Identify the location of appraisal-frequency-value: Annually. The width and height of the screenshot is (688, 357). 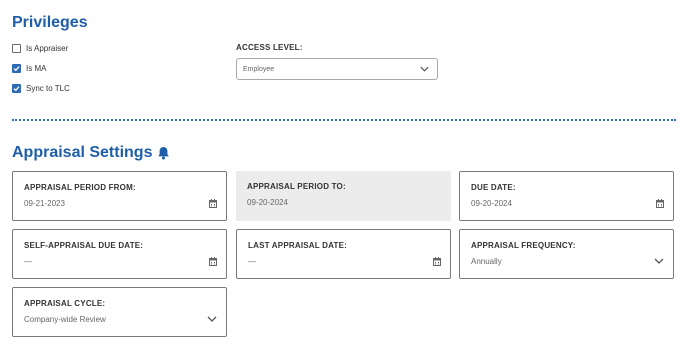
(486, 261).